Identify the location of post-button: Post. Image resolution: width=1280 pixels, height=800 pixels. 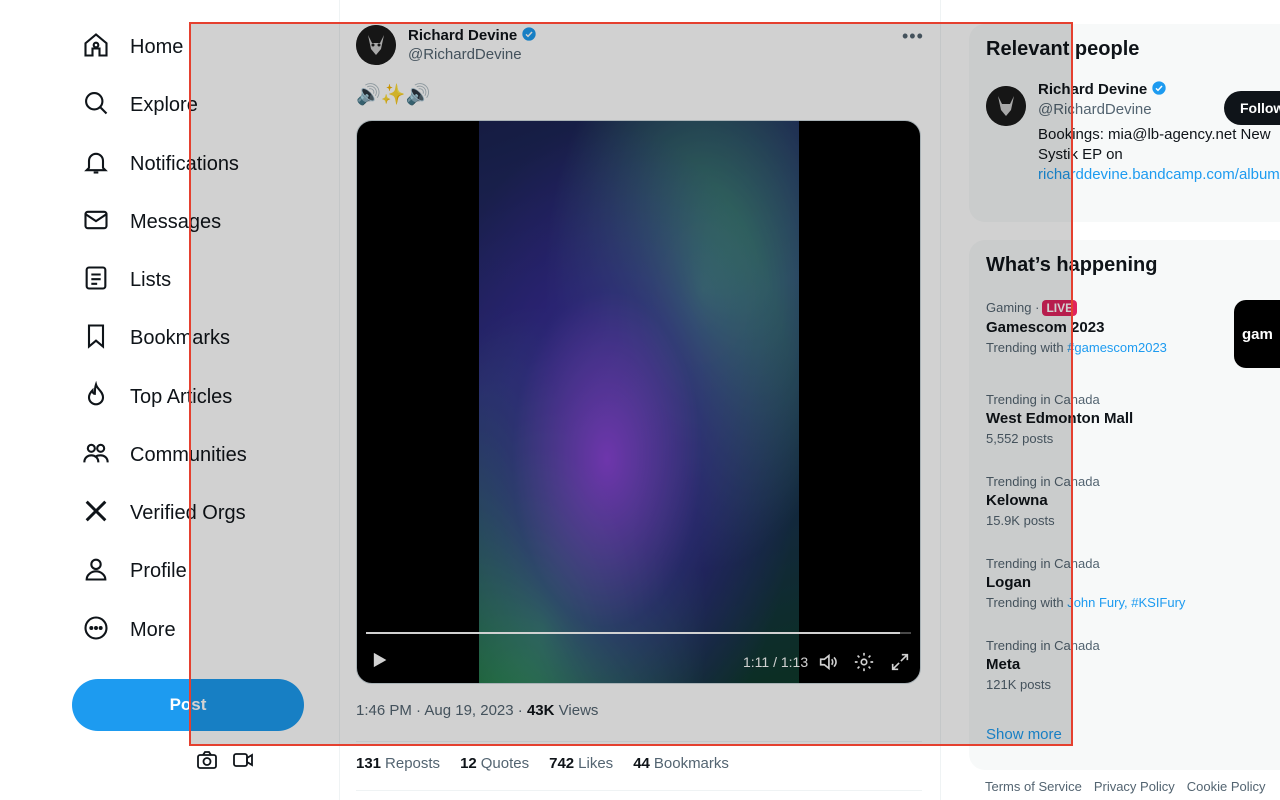
(188, 705).